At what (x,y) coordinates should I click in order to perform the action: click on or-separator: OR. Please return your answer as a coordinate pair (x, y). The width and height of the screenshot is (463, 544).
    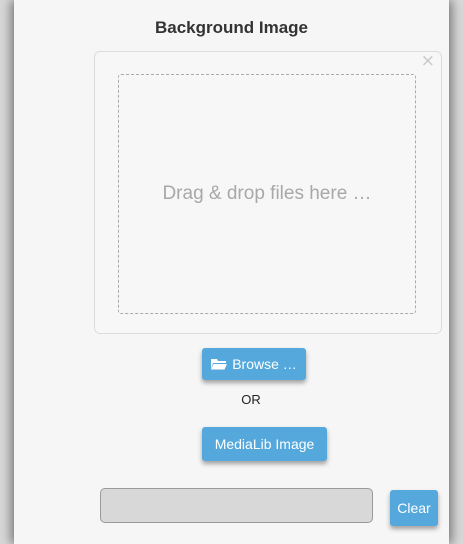
    Looking at the image, I should click on (251, 399).